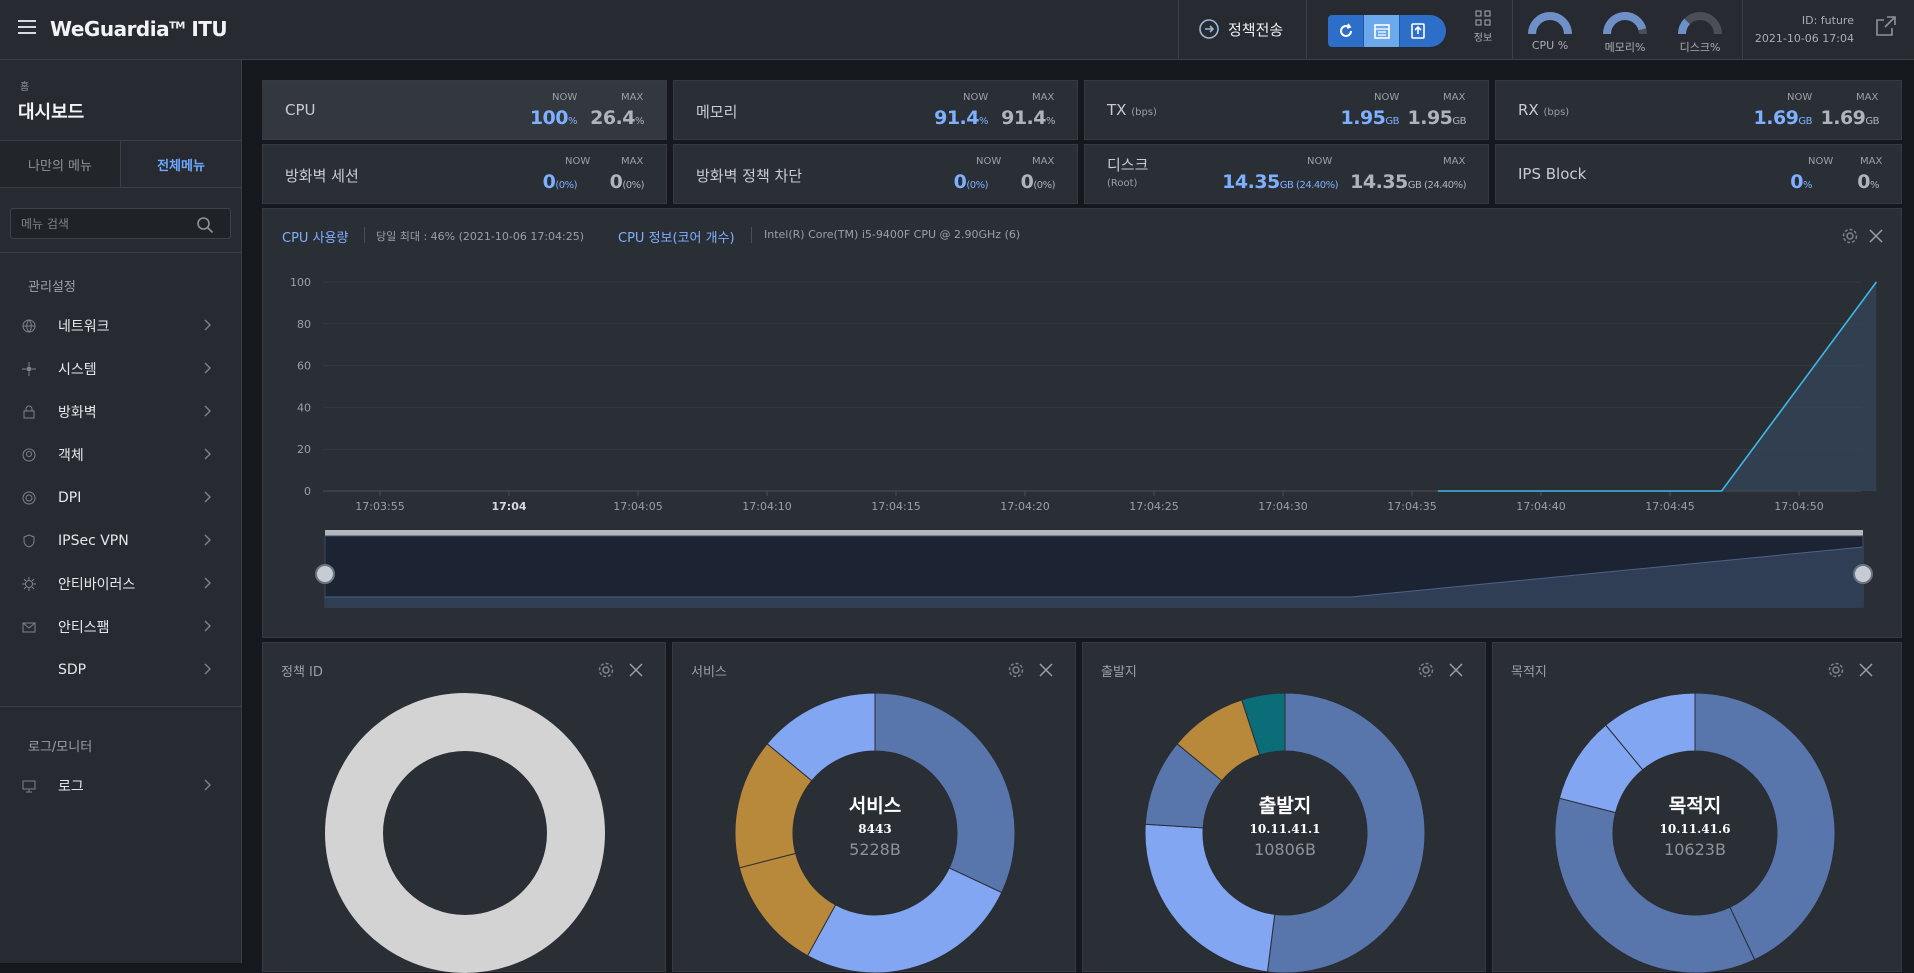 The width and height of the screenshot is (1914, 973). I want to click on sidebar-item-ipsec-vpn: IPSec VPN, so click(122, 541).